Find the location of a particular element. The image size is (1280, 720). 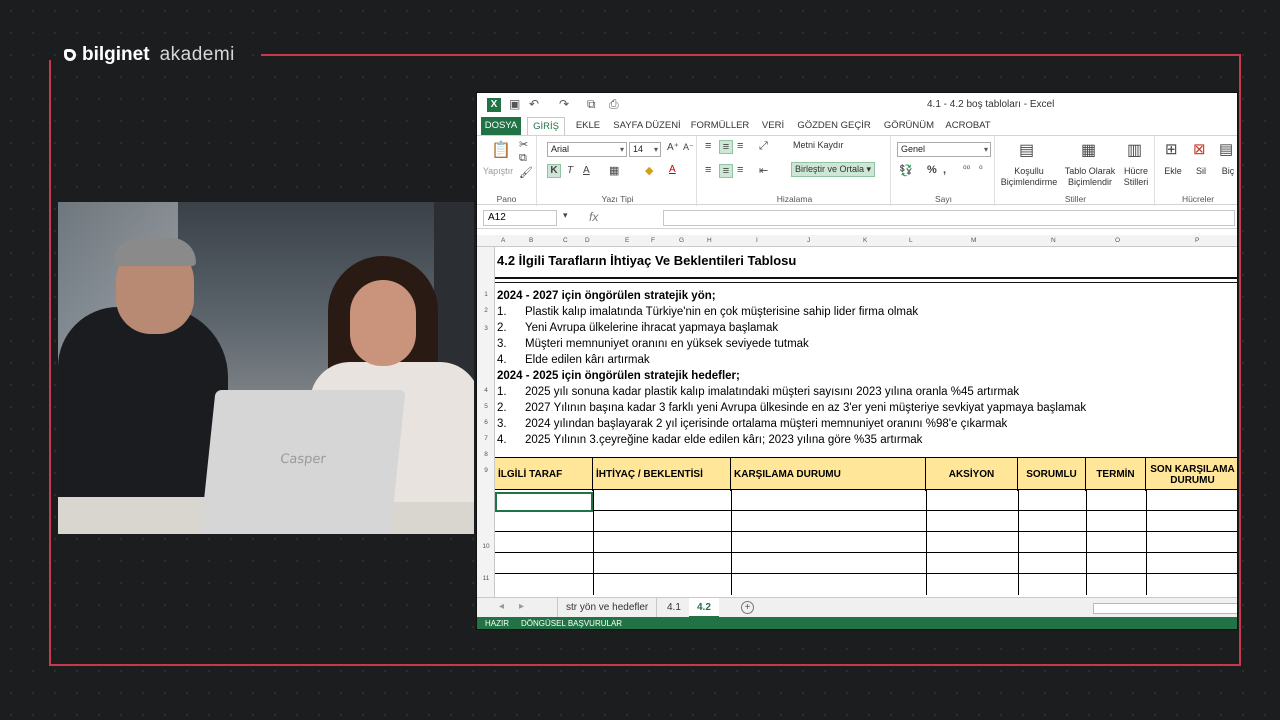

tab-dosya: DOSYA is located at coordinates (501, 126).